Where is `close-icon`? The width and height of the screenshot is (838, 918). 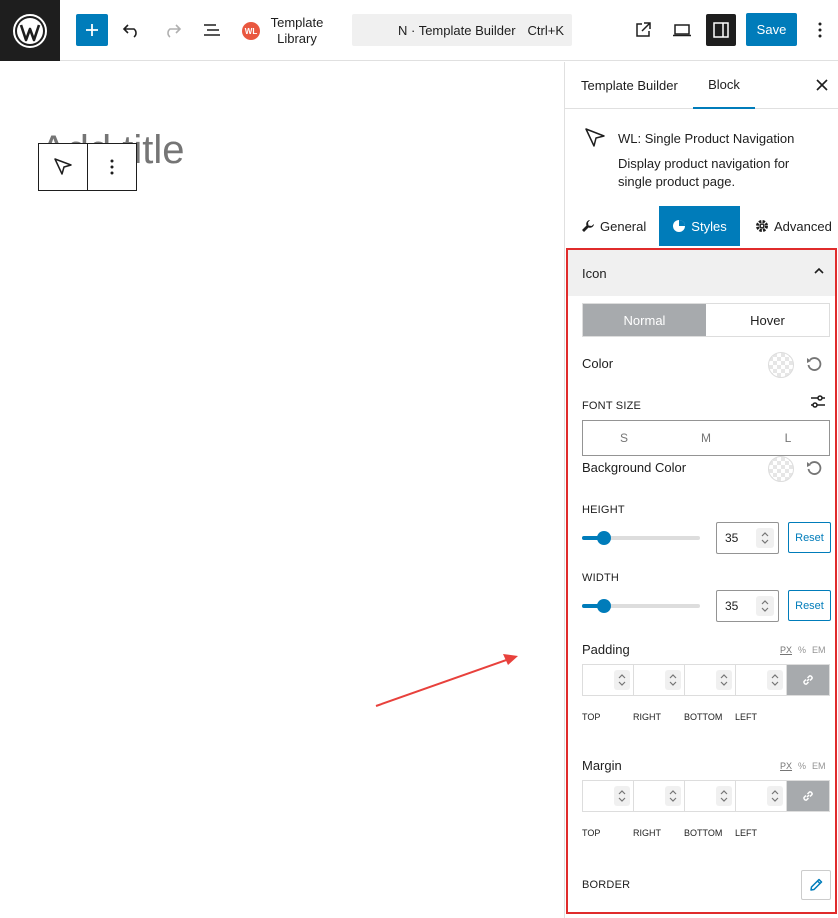
close-icon is located at coordinates (822, 85).